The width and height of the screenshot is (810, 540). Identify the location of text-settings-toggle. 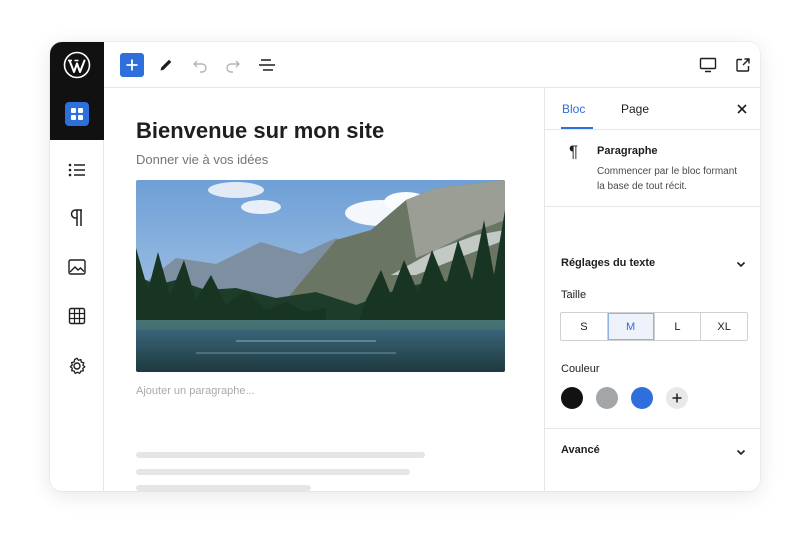
(741, 263).